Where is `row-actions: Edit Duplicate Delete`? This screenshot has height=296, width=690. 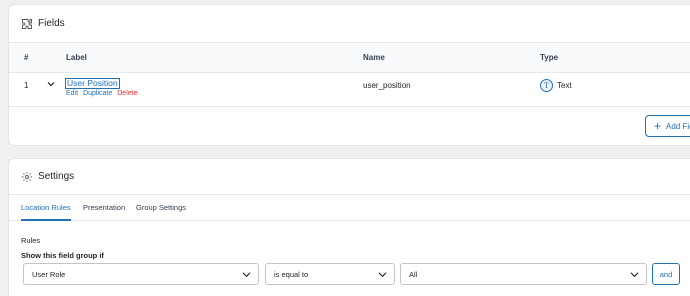
row-actions: Edit Duplicate Delete is located at coordinates (101, 93).